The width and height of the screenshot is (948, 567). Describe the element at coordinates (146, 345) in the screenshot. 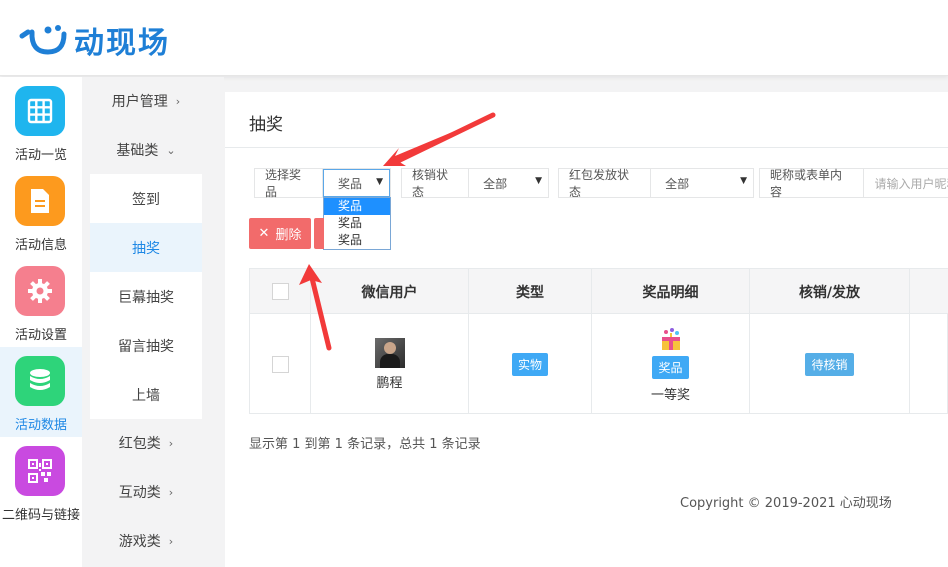

I see `sub-child-message-lottery: 留言抽奖` at that location.